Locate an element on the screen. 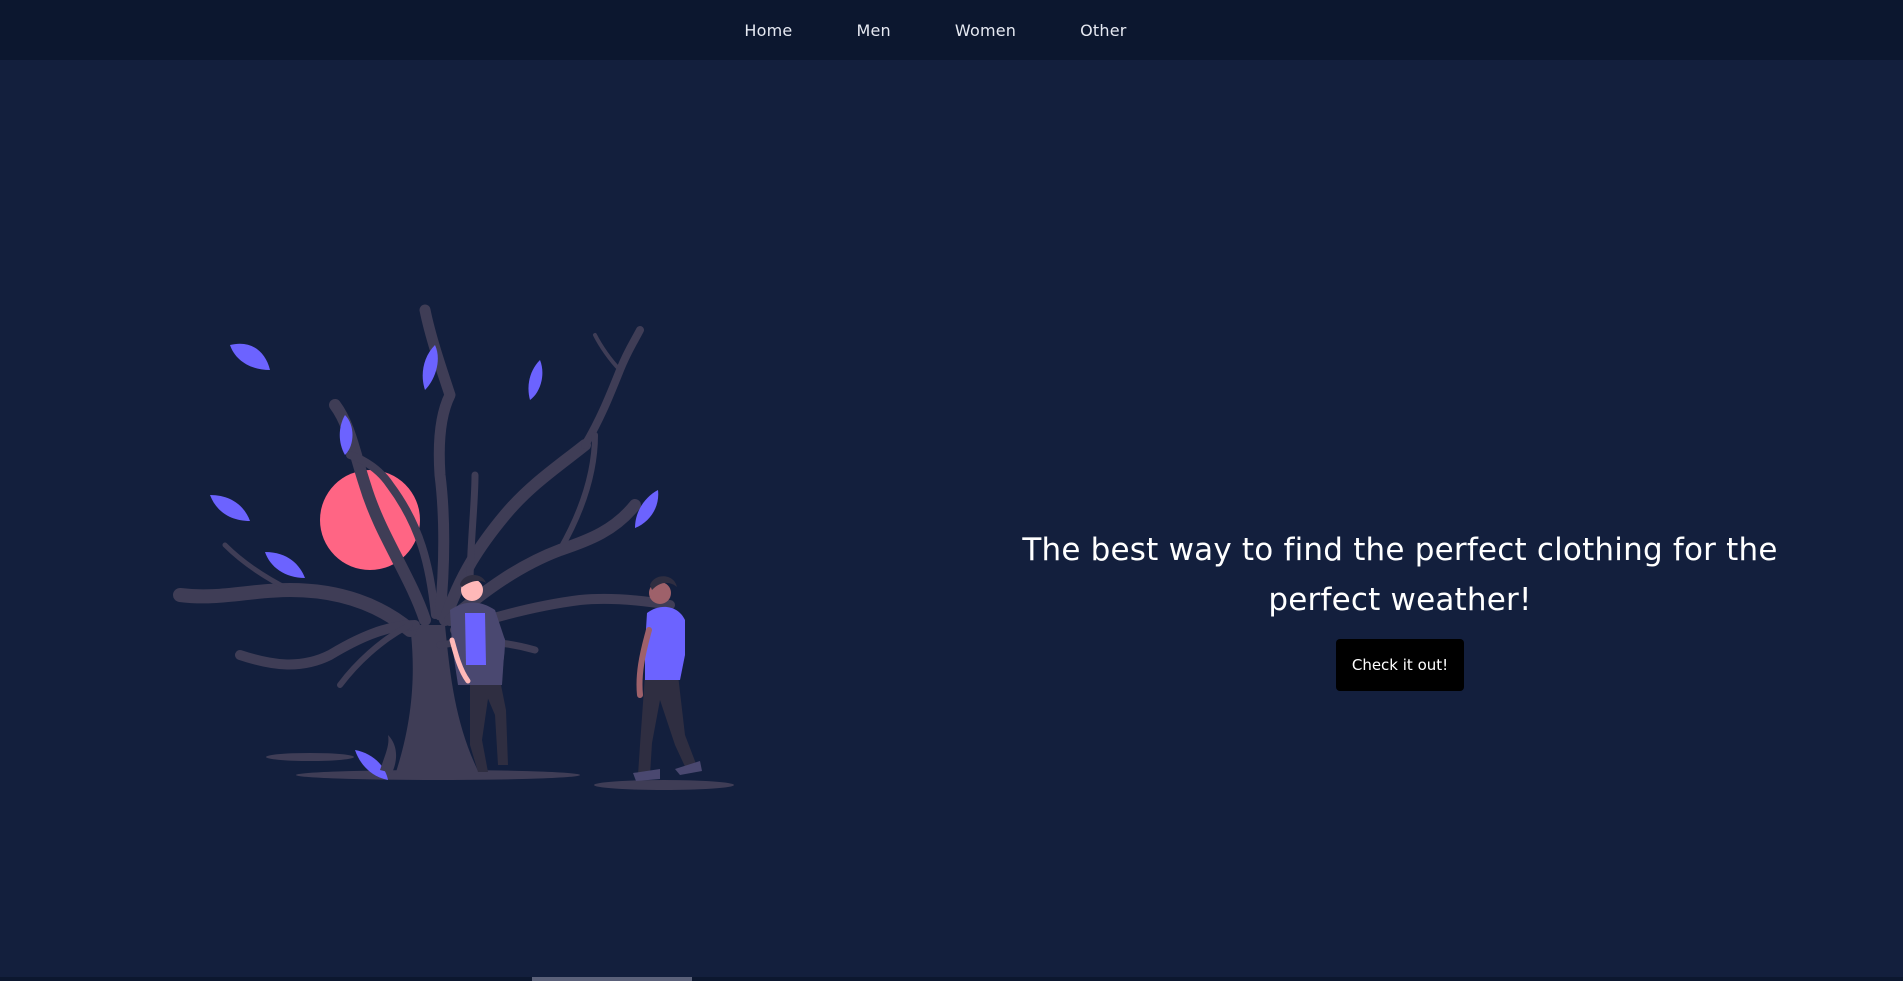 Image resolution: width=1903 pixels, height=981 pixels. navbar: Home Men Women Other is located at coordinates (951, 30).